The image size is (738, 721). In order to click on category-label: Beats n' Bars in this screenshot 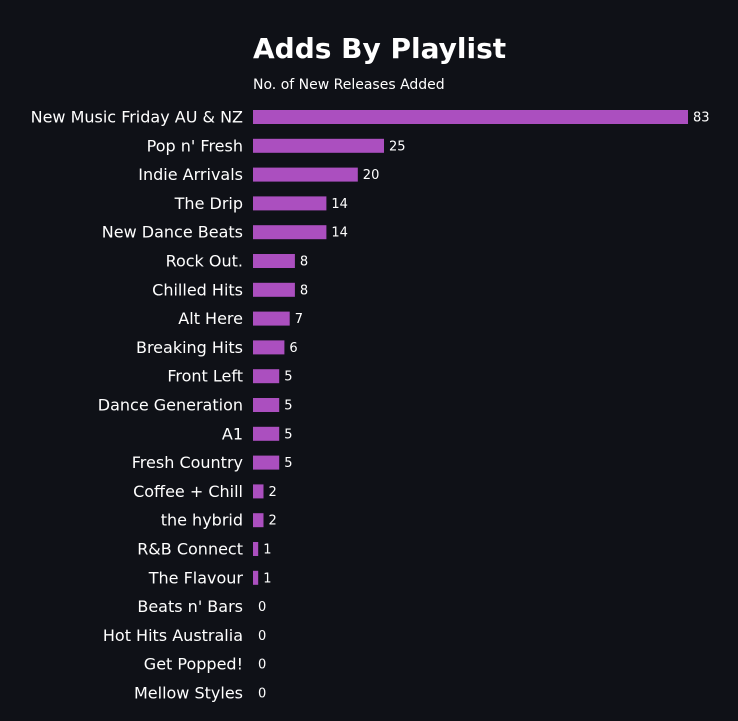, I will do `click(190, 606)`.